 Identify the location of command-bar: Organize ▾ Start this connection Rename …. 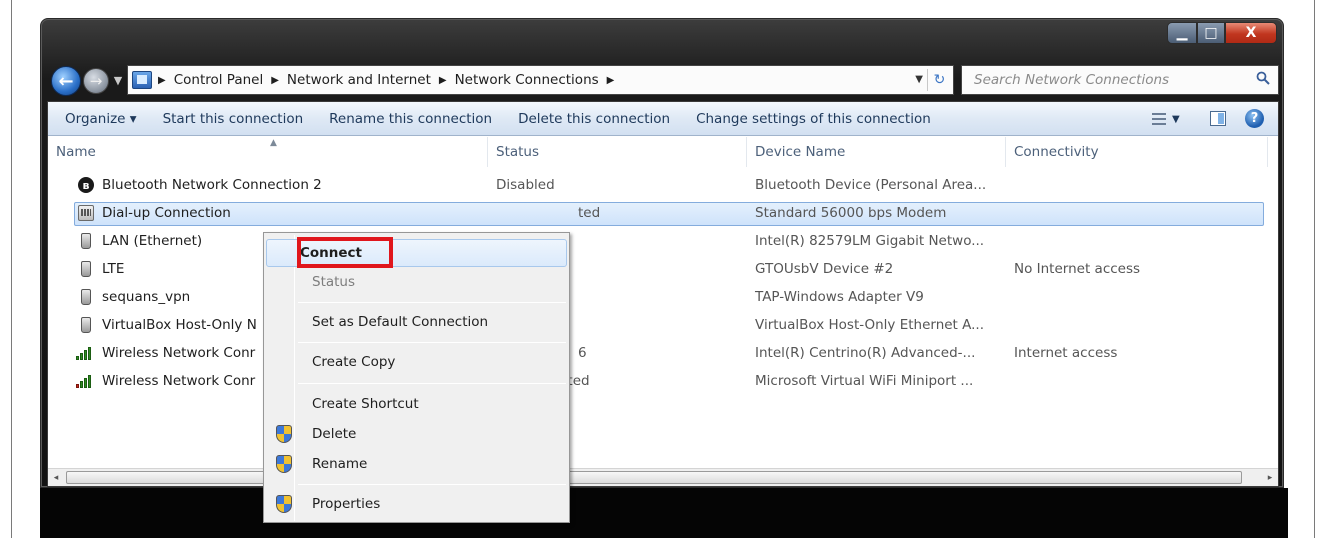
(663, 119).